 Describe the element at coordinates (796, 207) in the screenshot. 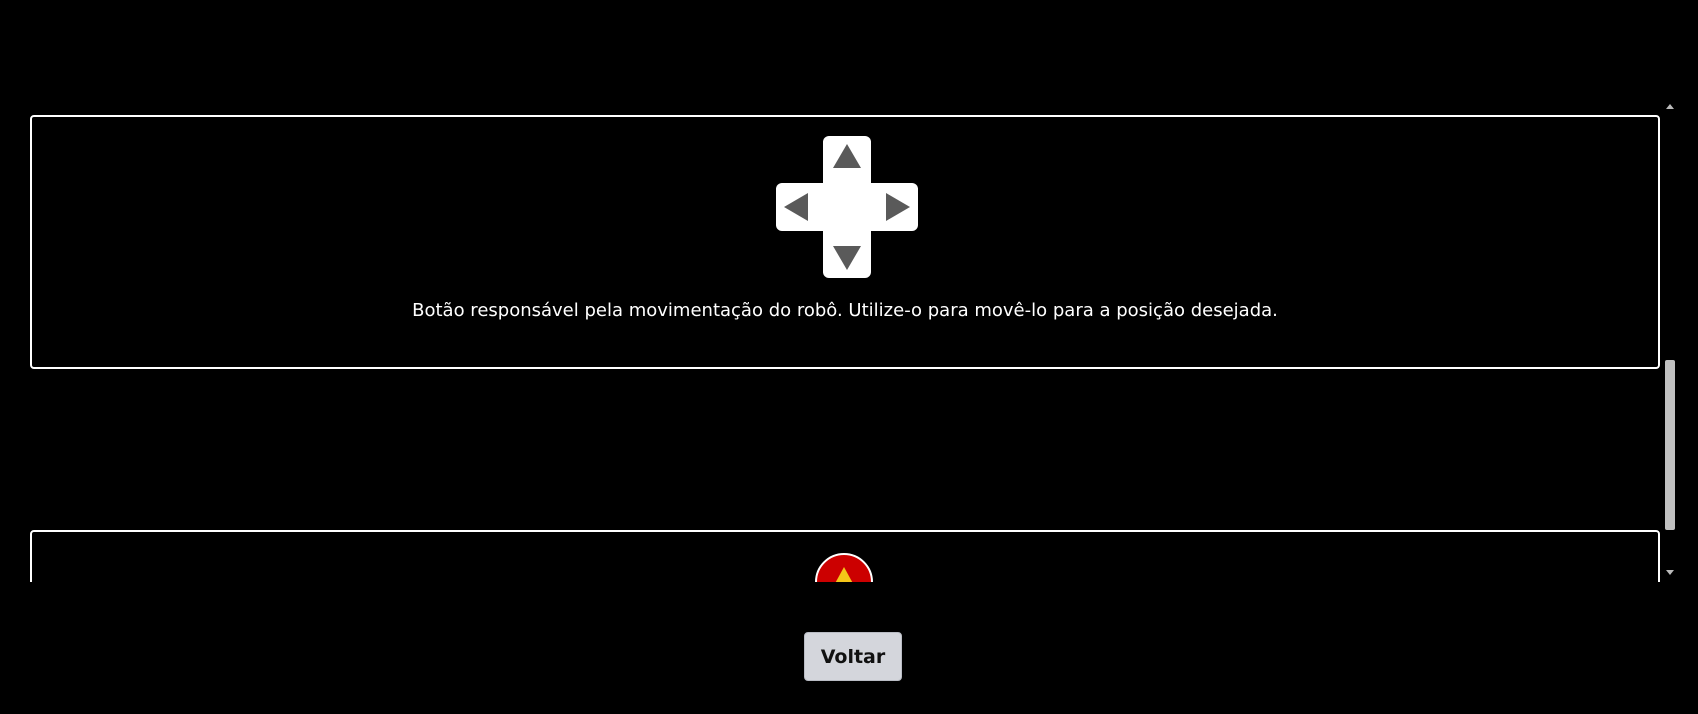

I see `arrow-left-icon` at that location.